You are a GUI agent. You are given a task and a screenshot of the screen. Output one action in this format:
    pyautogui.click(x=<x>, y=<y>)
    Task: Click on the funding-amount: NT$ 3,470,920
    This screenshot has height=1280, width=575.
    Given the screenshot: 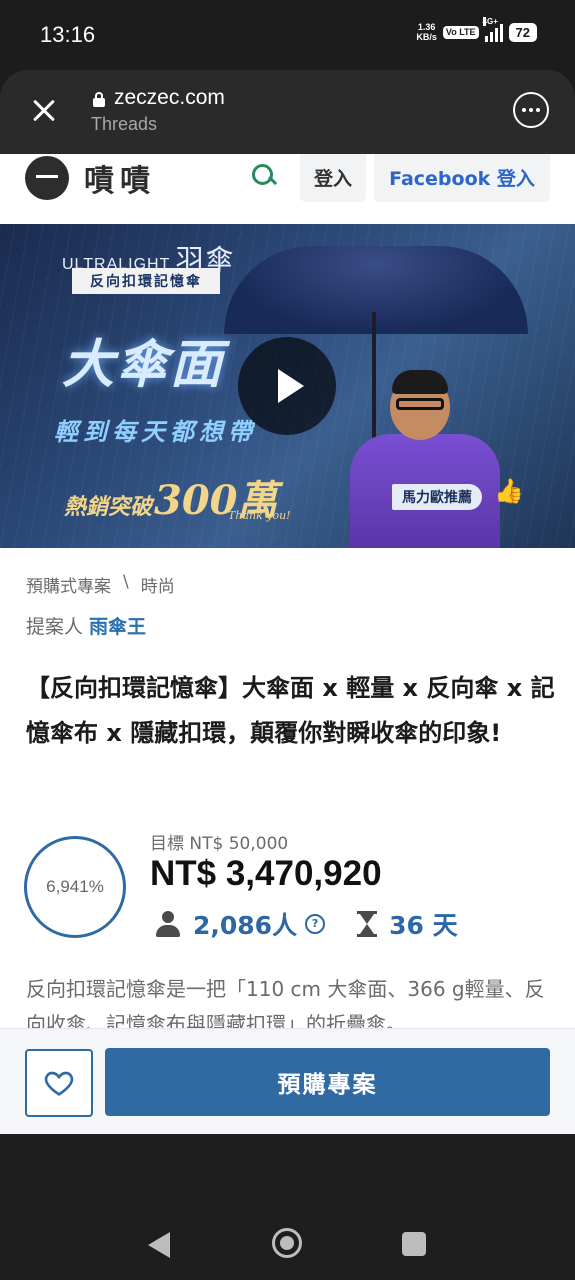 What is the action you would take?
    pyautogui.click(x=266, y=873)
    